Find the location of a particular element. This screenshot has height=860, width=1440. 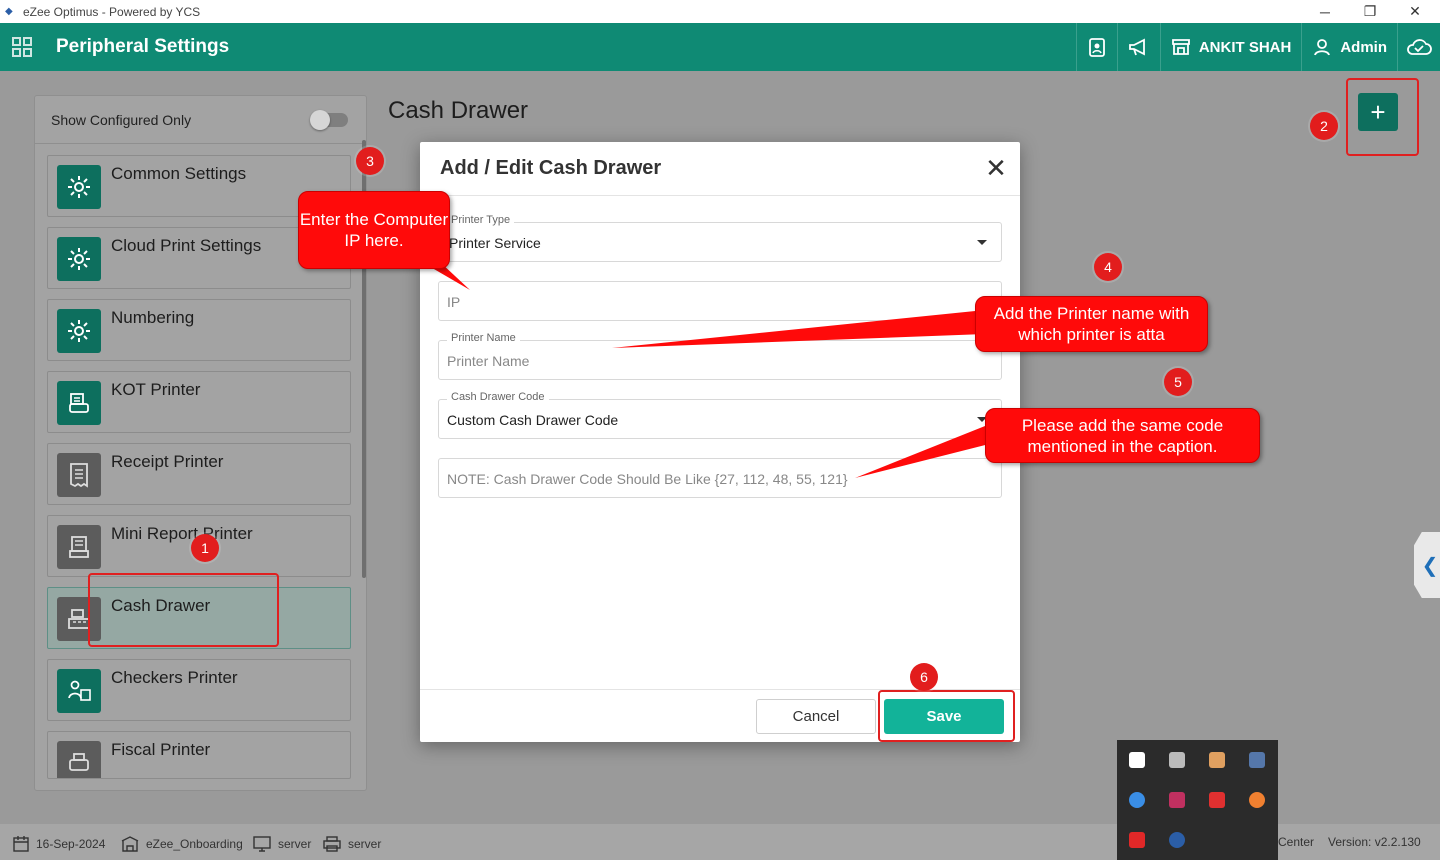

window-titlebar: ◆ eZee Optimus - Powered by YCS ─ ❐ ✕ is located at coordinates (720, 11).